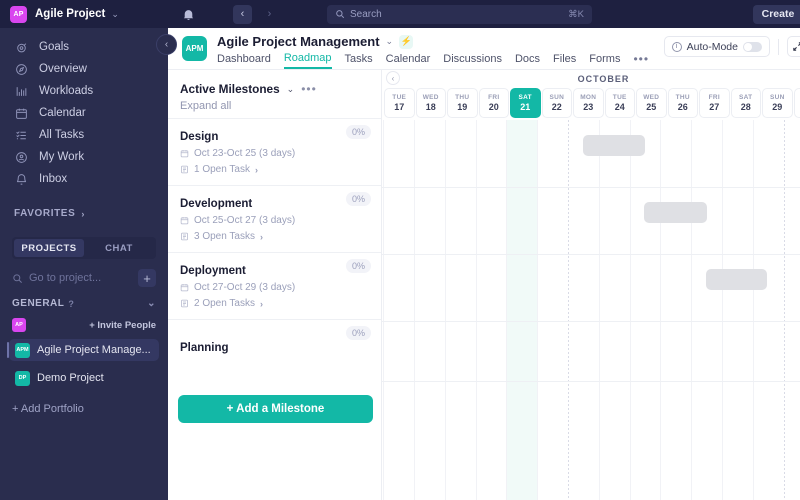  Describe the element at coordinates (22, 350) in the screenshot. I see `project-badge: APM` at that location.